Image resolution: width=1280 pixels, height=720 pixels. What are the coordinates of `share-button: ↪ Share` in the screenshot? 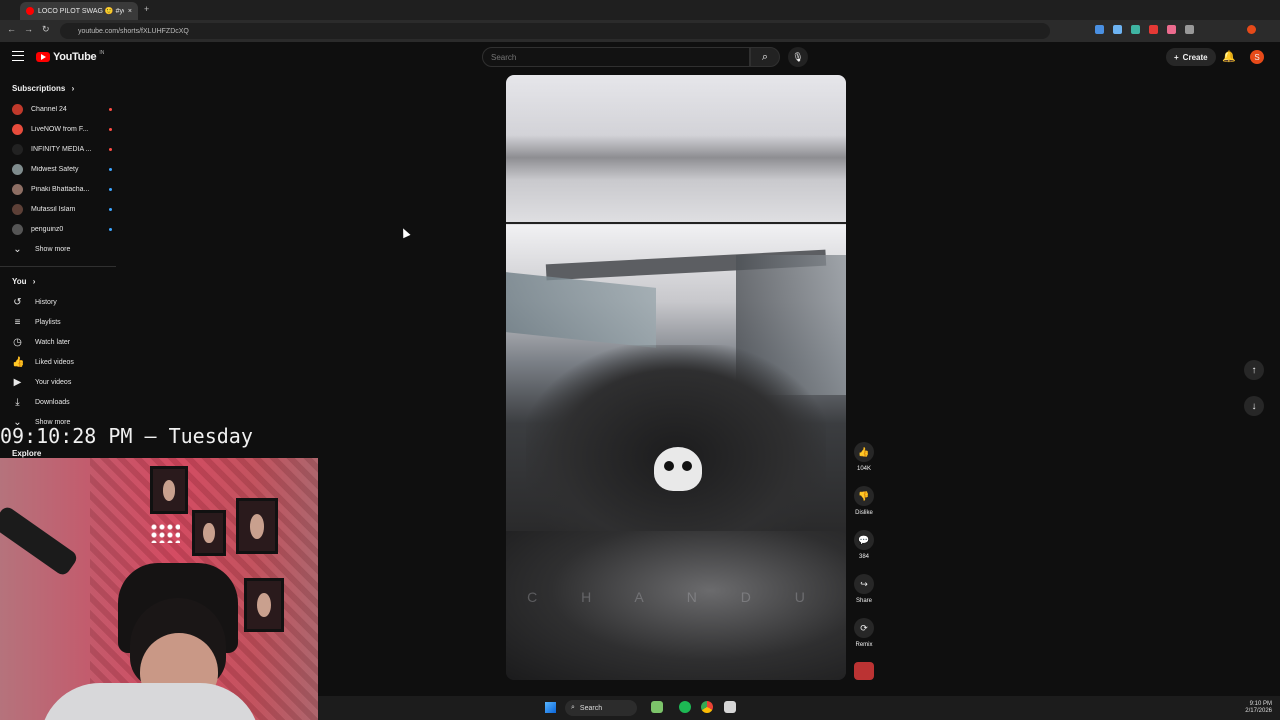 It's located at (864, 589).